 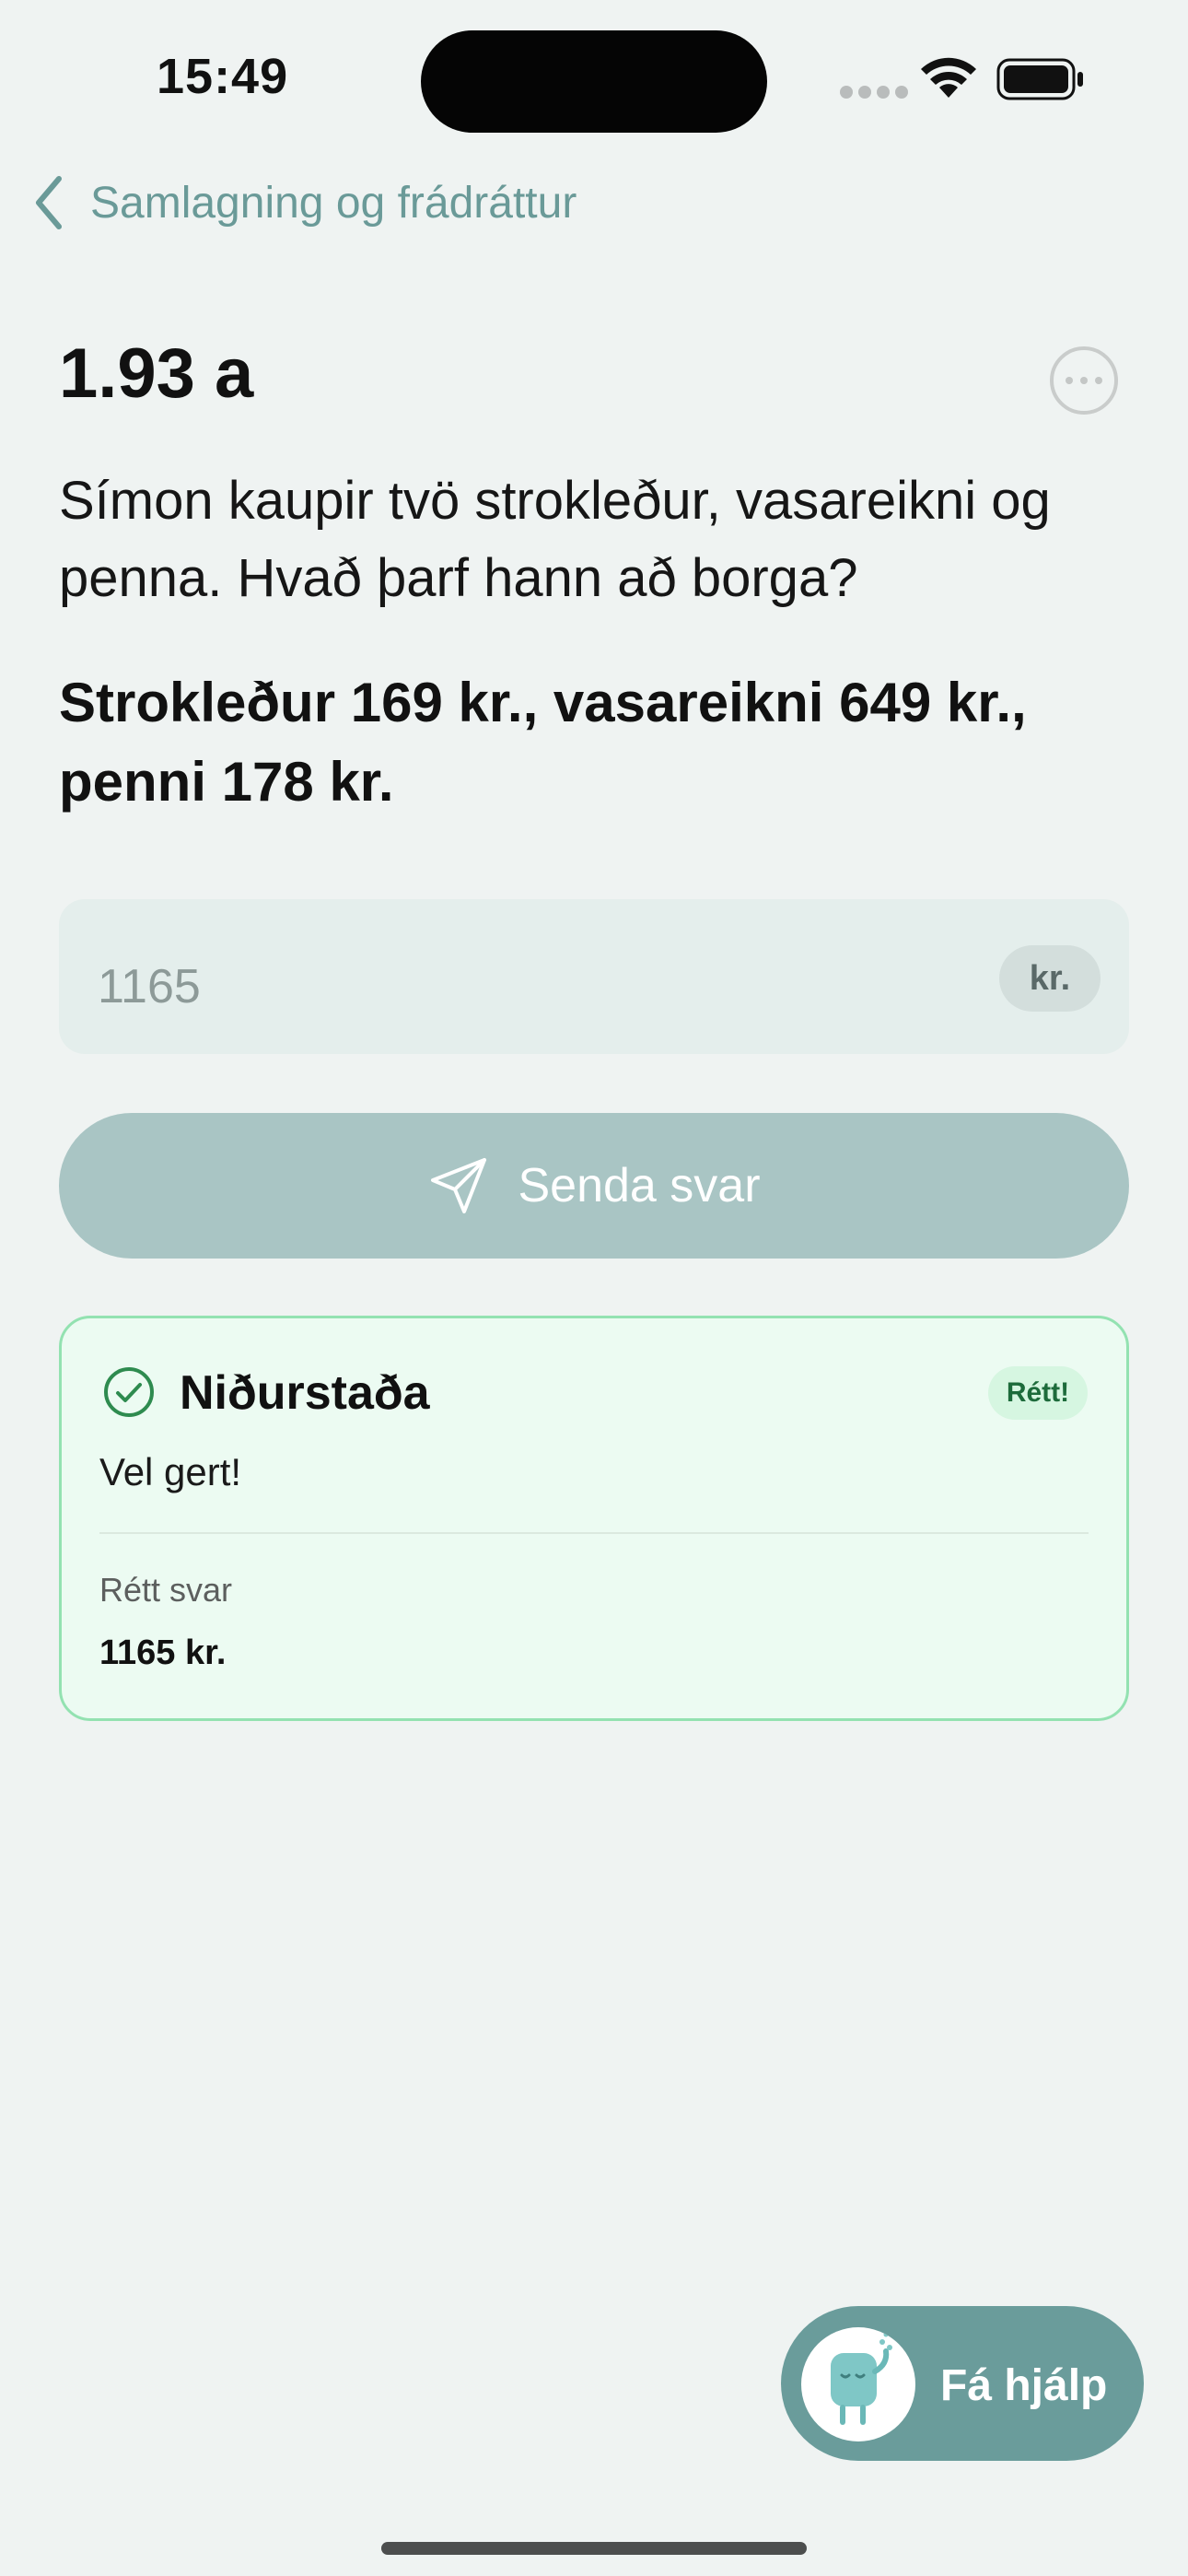 What do you see at coordinates (948, 77) in the screenshot?
I see `wifi-icon` at bounding box center [948, 77].